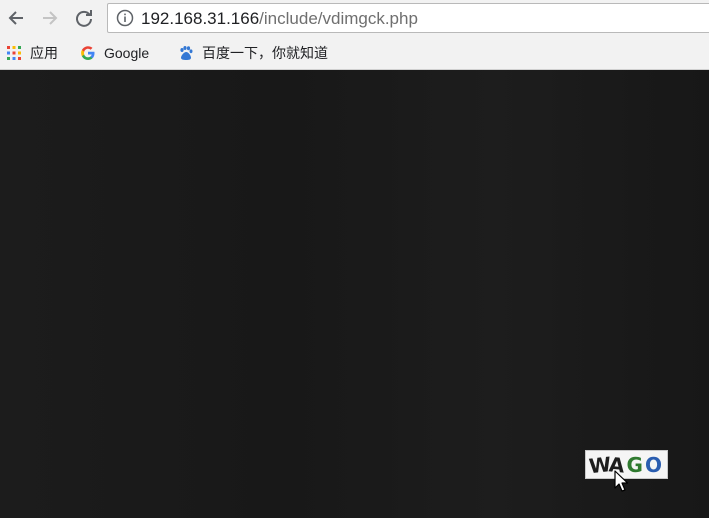 The width and height of the screenshot is (709, 518). What do you see at coordinates (186, 53) in the screenshot?
I see `baidu-paw-icon` at bounding box center [186, 53].